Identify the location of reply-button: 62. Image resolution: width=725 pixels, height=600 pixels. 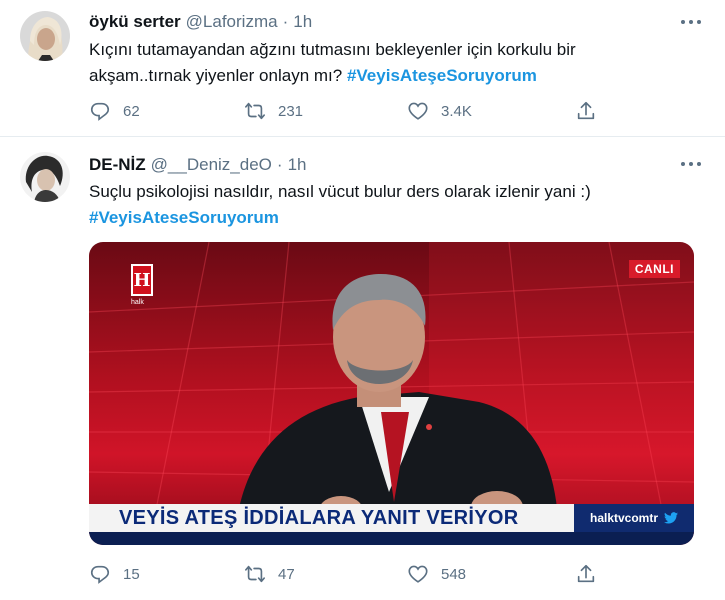
(114, 111).